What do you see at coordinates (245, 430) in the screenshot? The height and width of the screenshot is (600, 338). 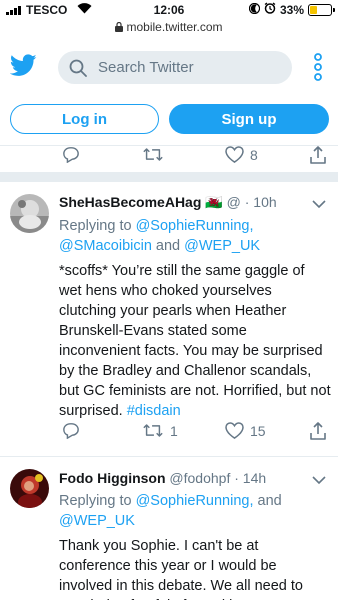 I see `like-button: 15` at bounding box center [245, 430].